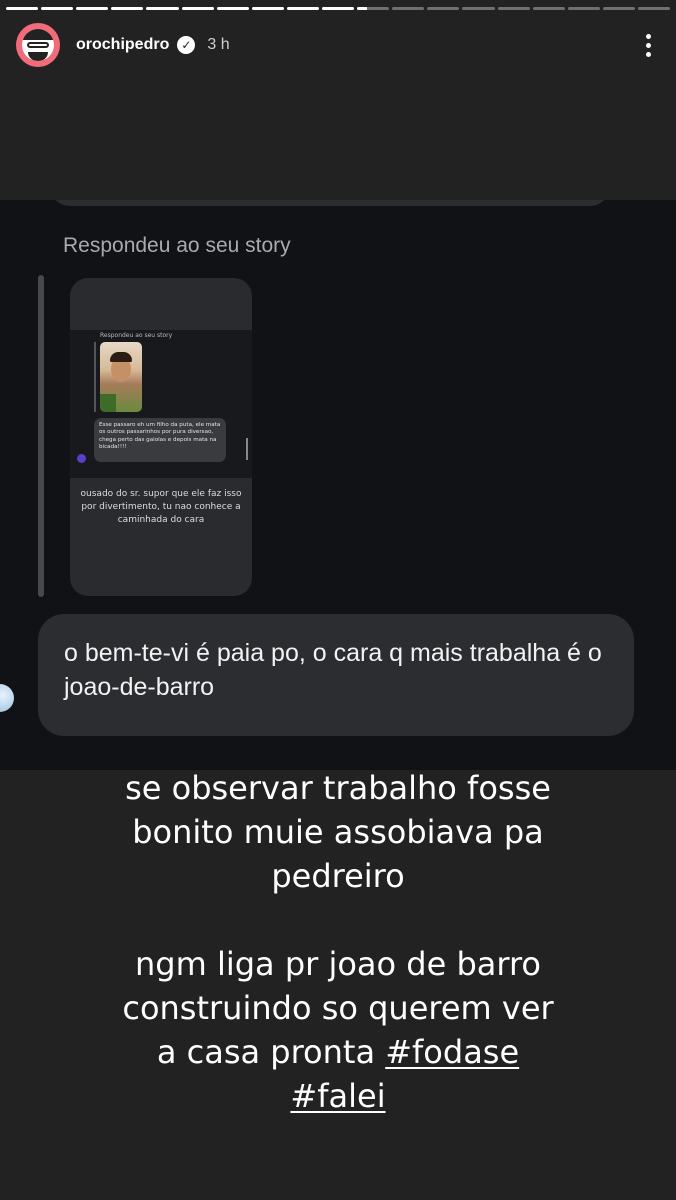 The image size is (676, 1200). What do you see at coordinates (136, 335) in the screenshot?
I see `thumbnail-replied-label: Respondeu ao seu story` at bounding box center [136, 335].